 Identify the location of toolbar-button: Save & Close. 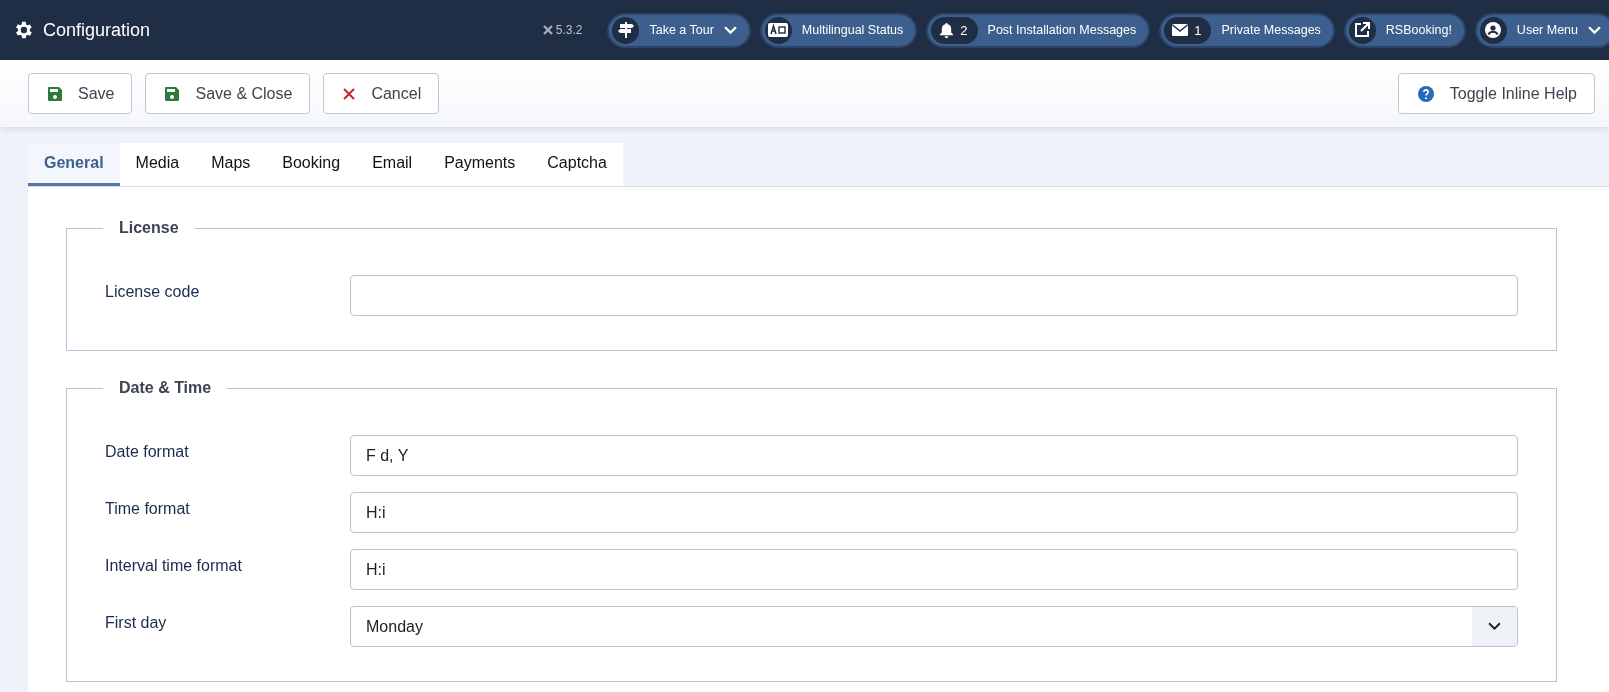
(228, 93).